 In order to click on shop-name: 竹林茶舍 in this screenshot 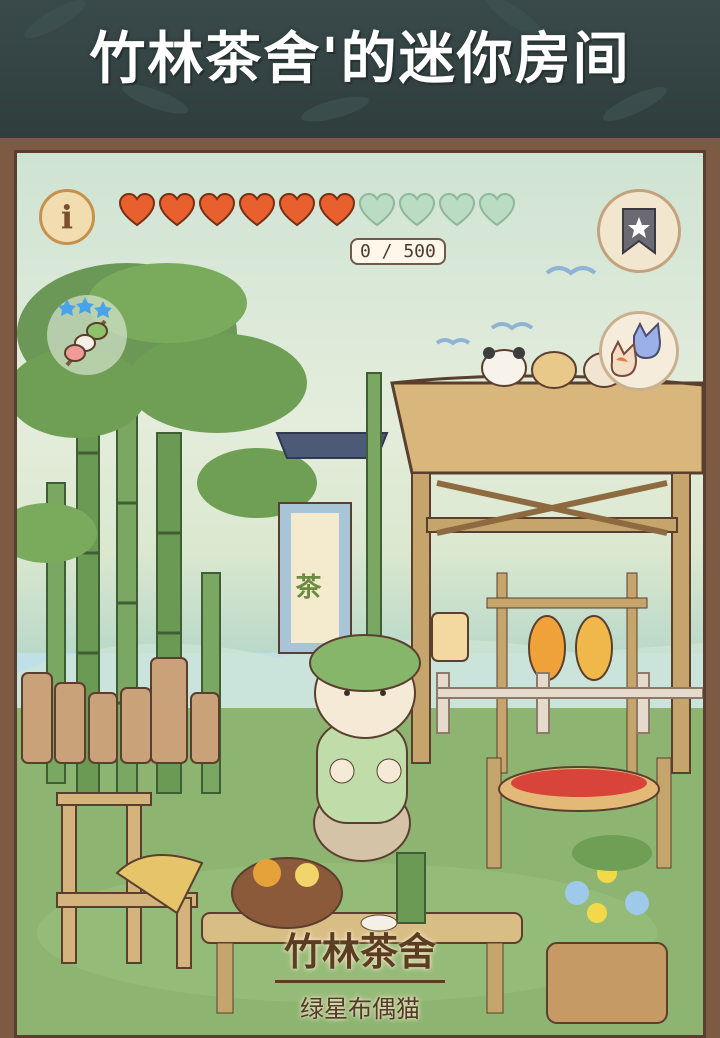, I will do `click(359, 952)`.